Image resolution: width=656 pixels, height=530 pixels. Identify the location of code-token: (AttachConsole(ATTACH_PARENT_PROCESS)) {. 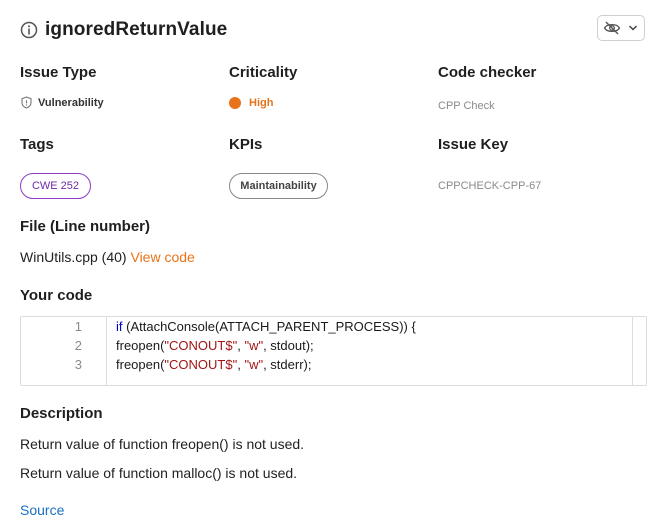
(269, 326).